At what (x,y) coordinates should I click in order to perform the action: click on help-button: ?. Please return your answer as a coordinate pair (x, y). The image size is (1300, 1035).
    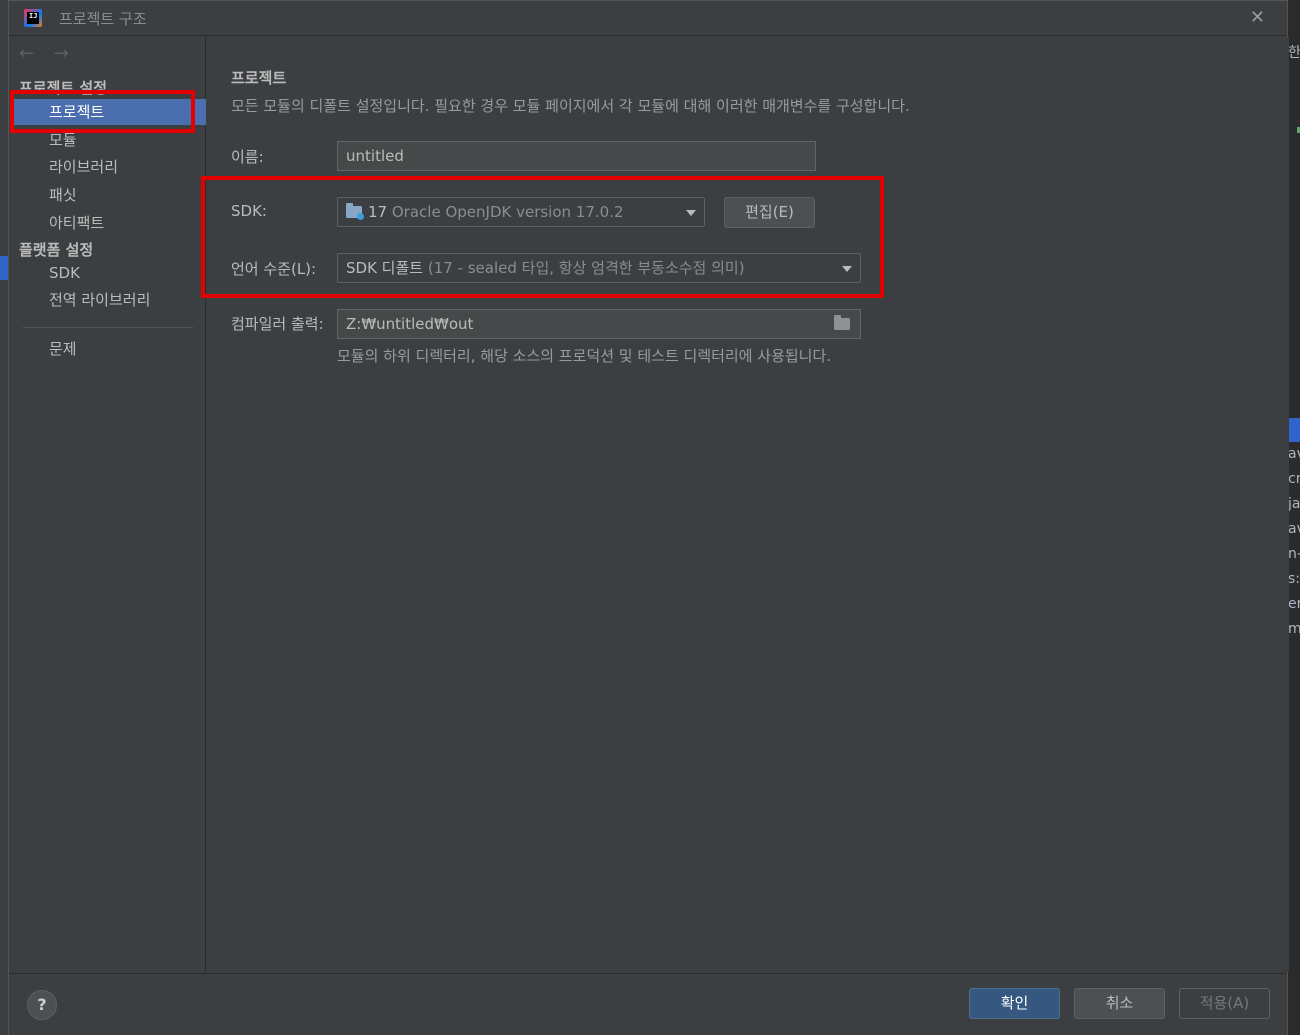
    Looking at the image, I should click on (42, 1005).